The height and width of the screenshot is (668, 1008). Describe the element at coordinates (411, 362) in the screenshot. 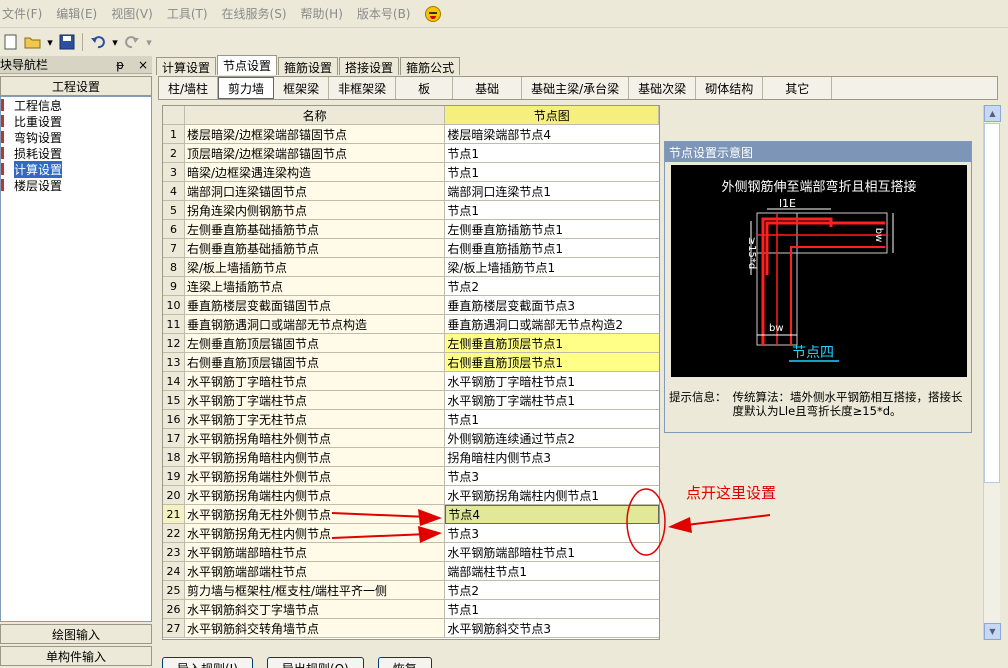

I see `table-row: 13 右侧垂直筋顶层锚固节点 右侧垂直筋顶层节点1` at that location.